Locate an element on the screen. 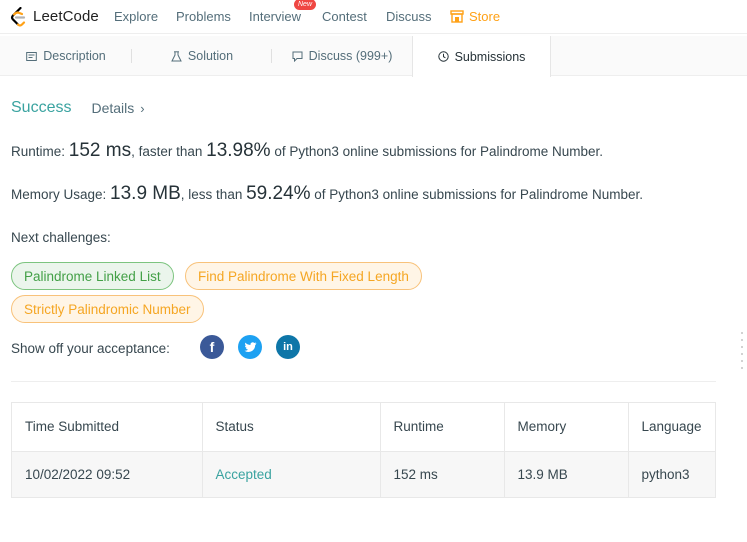 Image resolution: width=747 pixels, height=542 pixels. store-icon is located at coordinates (457, 16).